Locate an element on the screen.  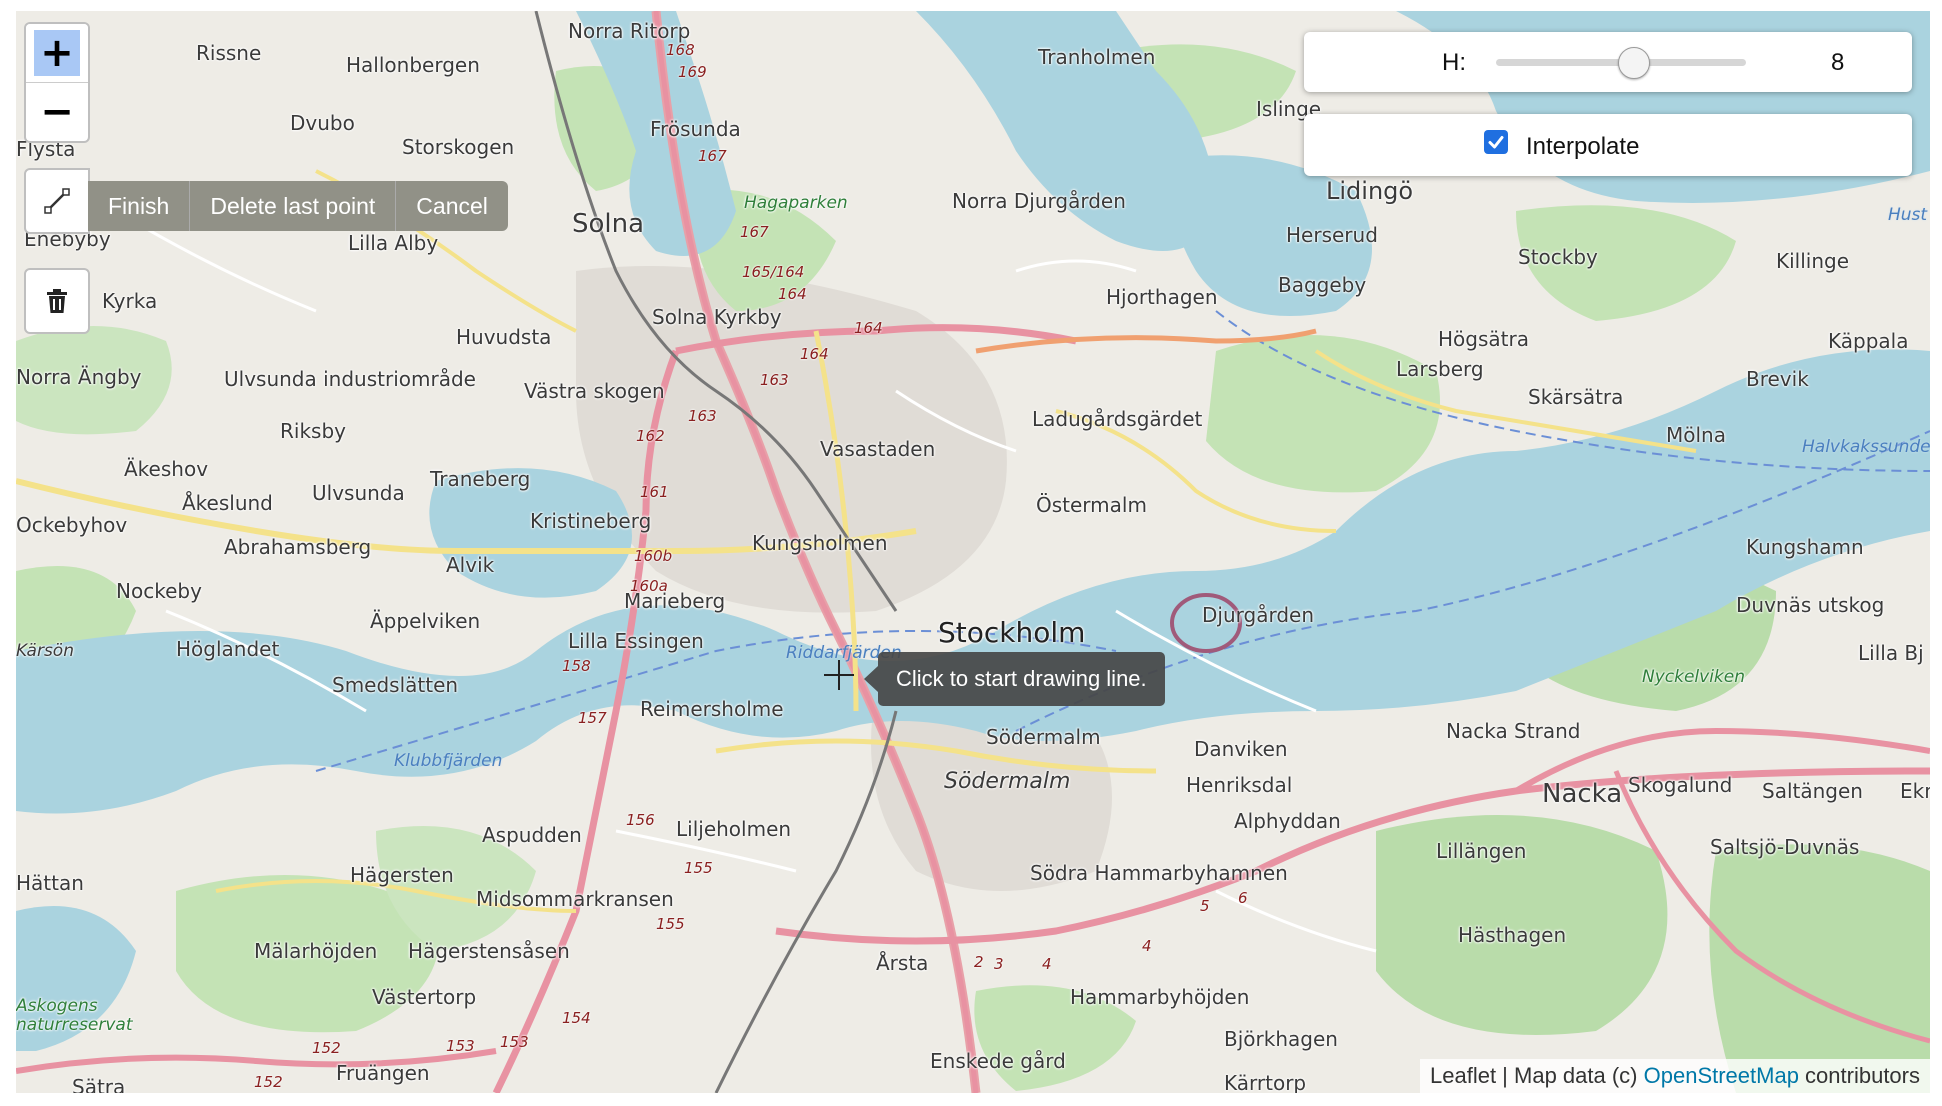
map-label: Traneberg is located at coordinates (480, 479).